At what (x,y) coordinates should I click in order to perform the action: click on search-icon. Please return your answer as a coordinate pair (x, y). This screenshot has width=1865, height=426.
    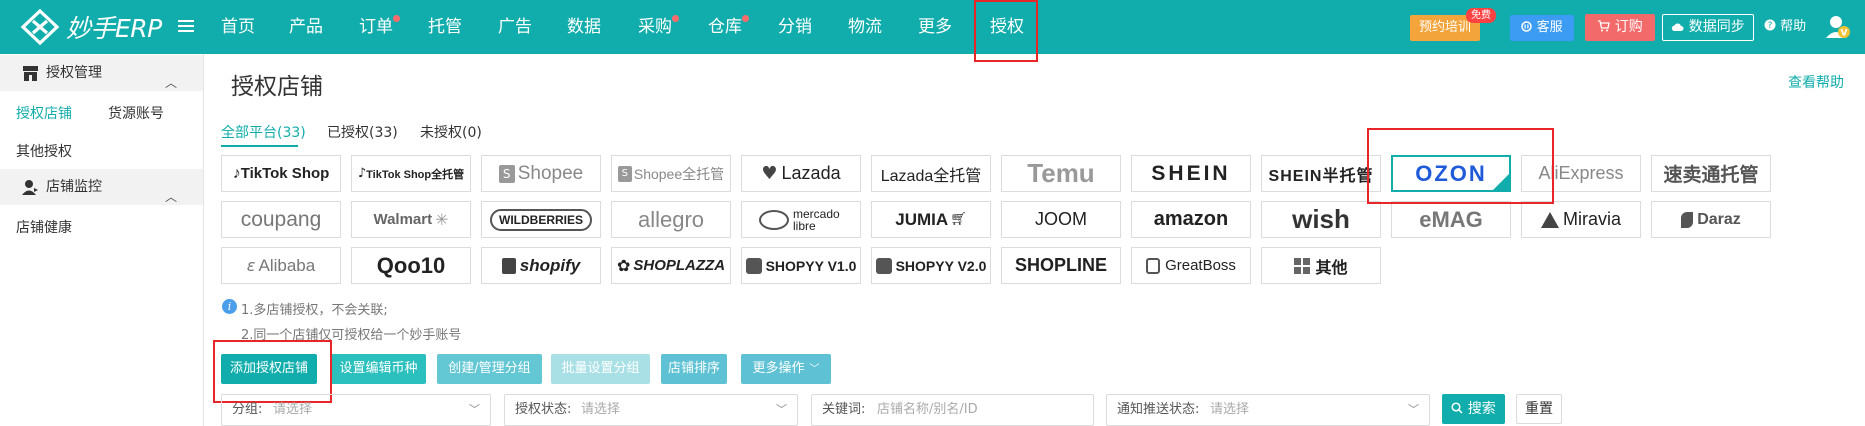
    Looking at the image, I should click on (1457, 408).